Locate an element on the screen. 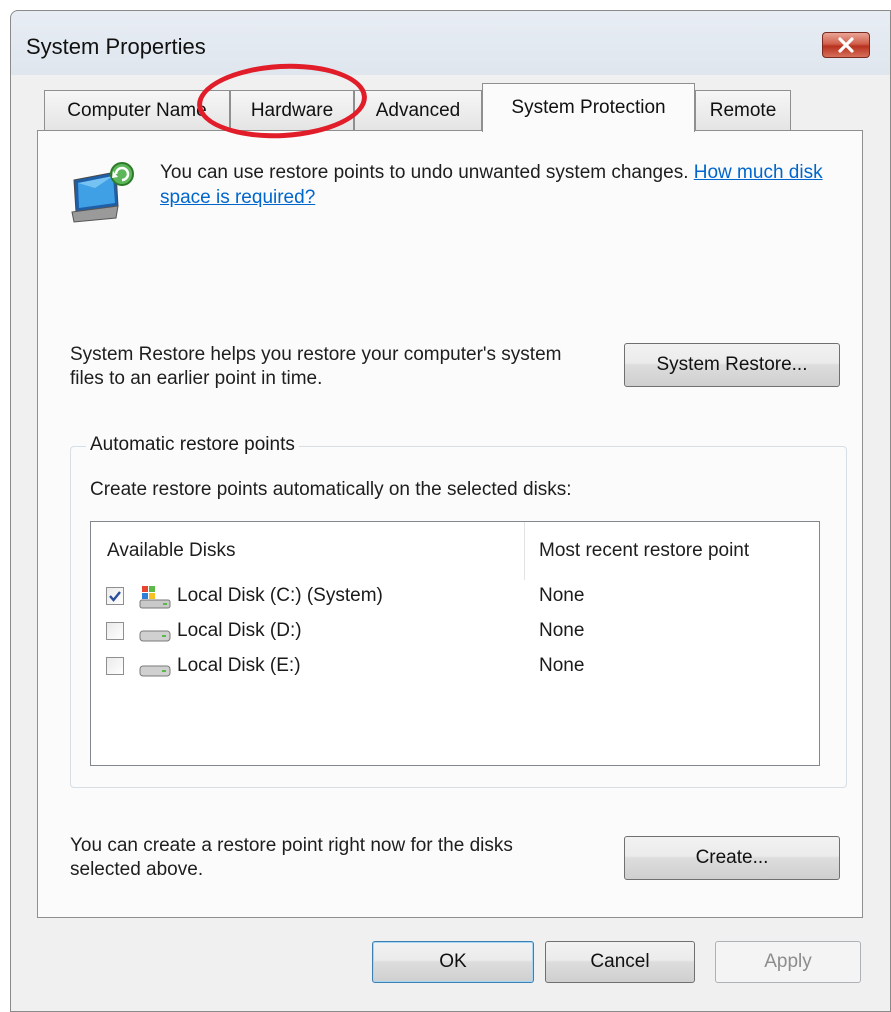 This screenshot has height=1012, width=891. disk-name: Local Disk (C:) (System) is located at coordinates (280, 595).